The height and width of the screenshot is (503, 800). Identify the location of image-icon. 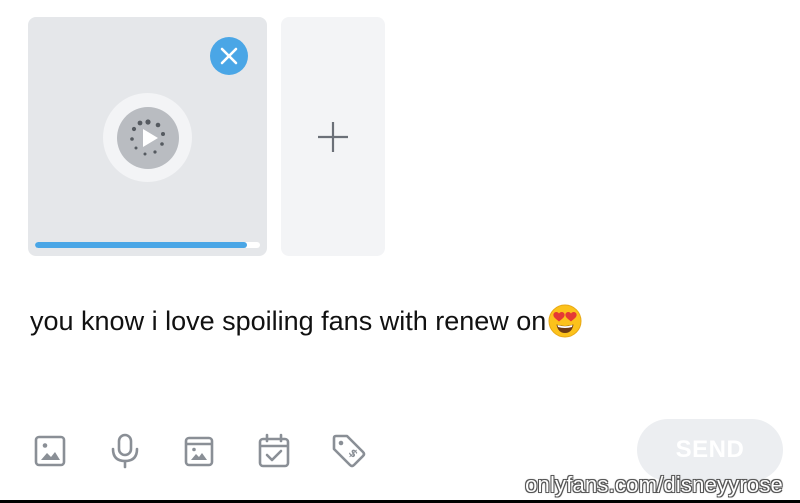
(50, 451).